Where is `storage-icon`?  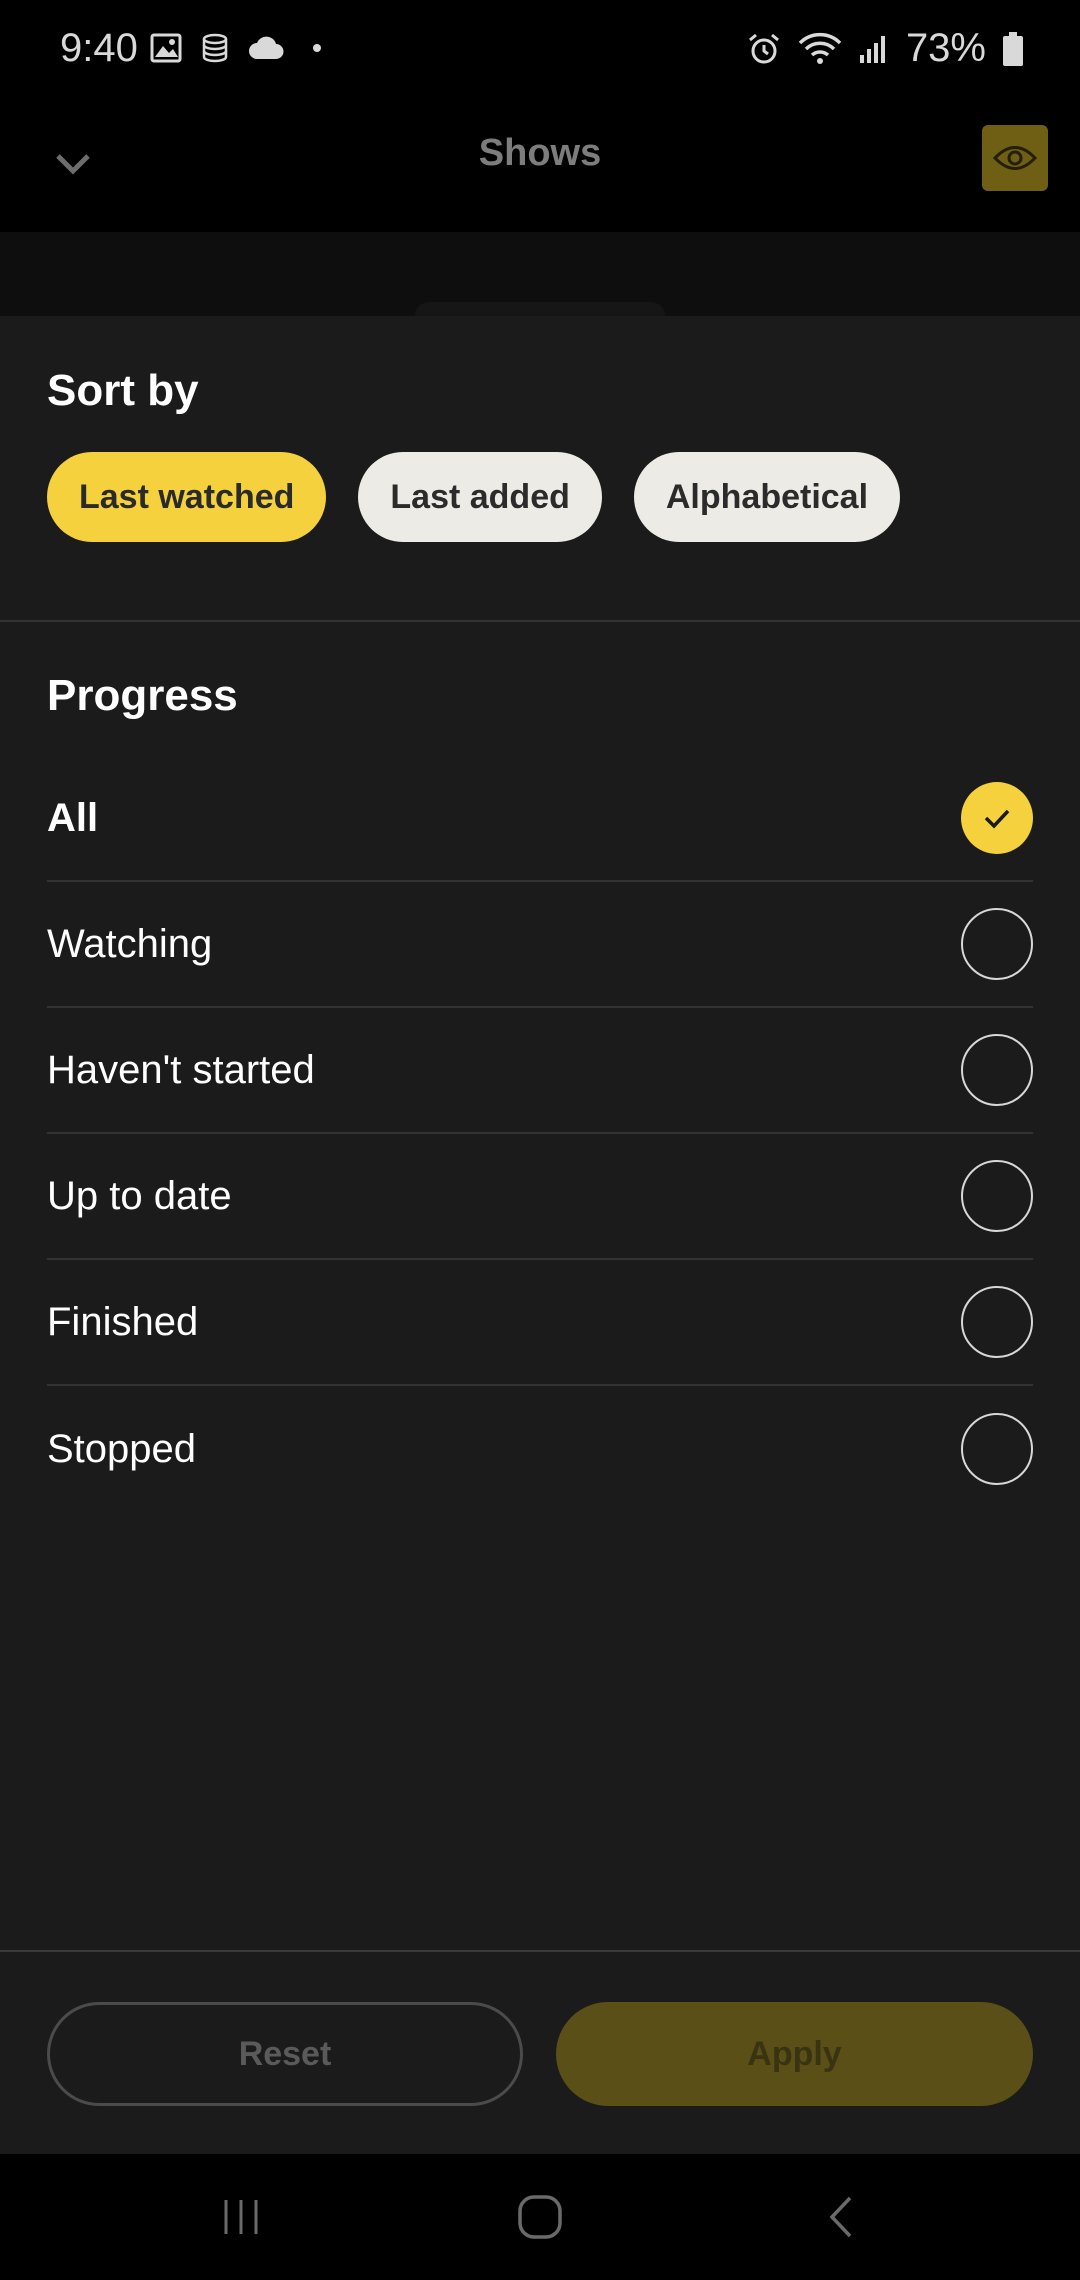
storage-icon is located at coordinates (215, 48).